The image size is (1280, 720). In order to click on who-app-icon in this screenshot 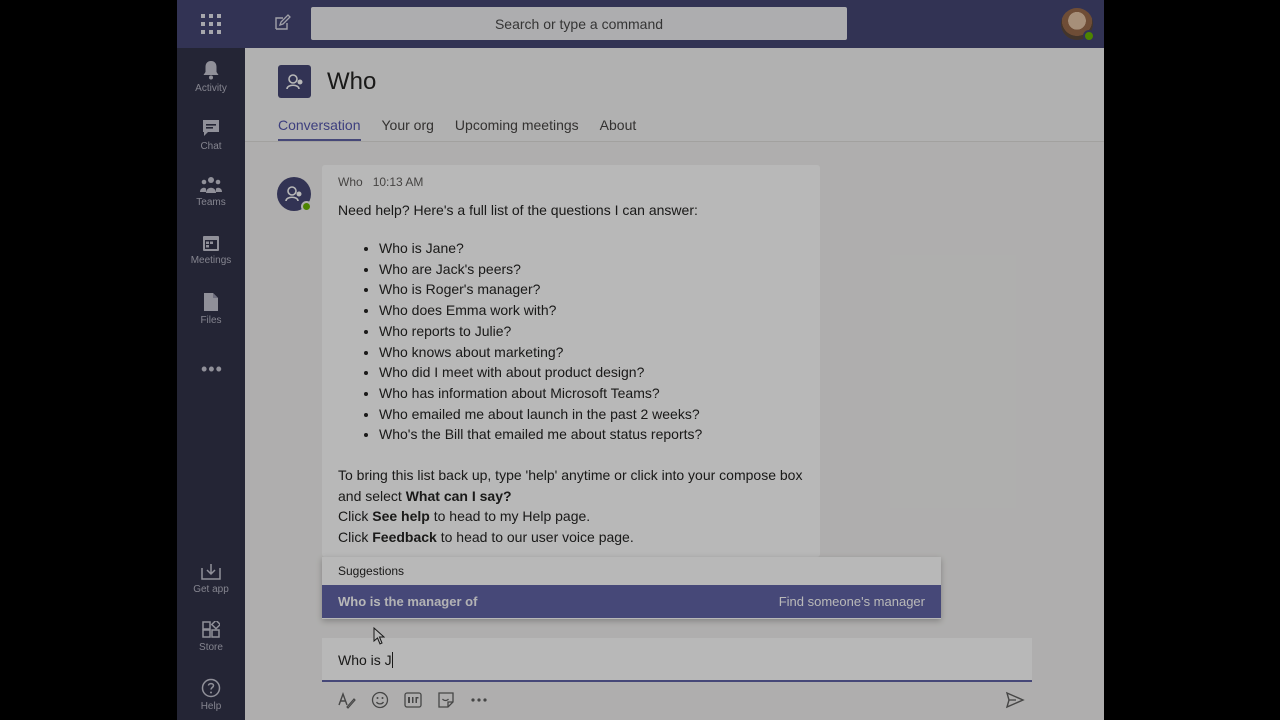, I will do `click(294, 81)`.